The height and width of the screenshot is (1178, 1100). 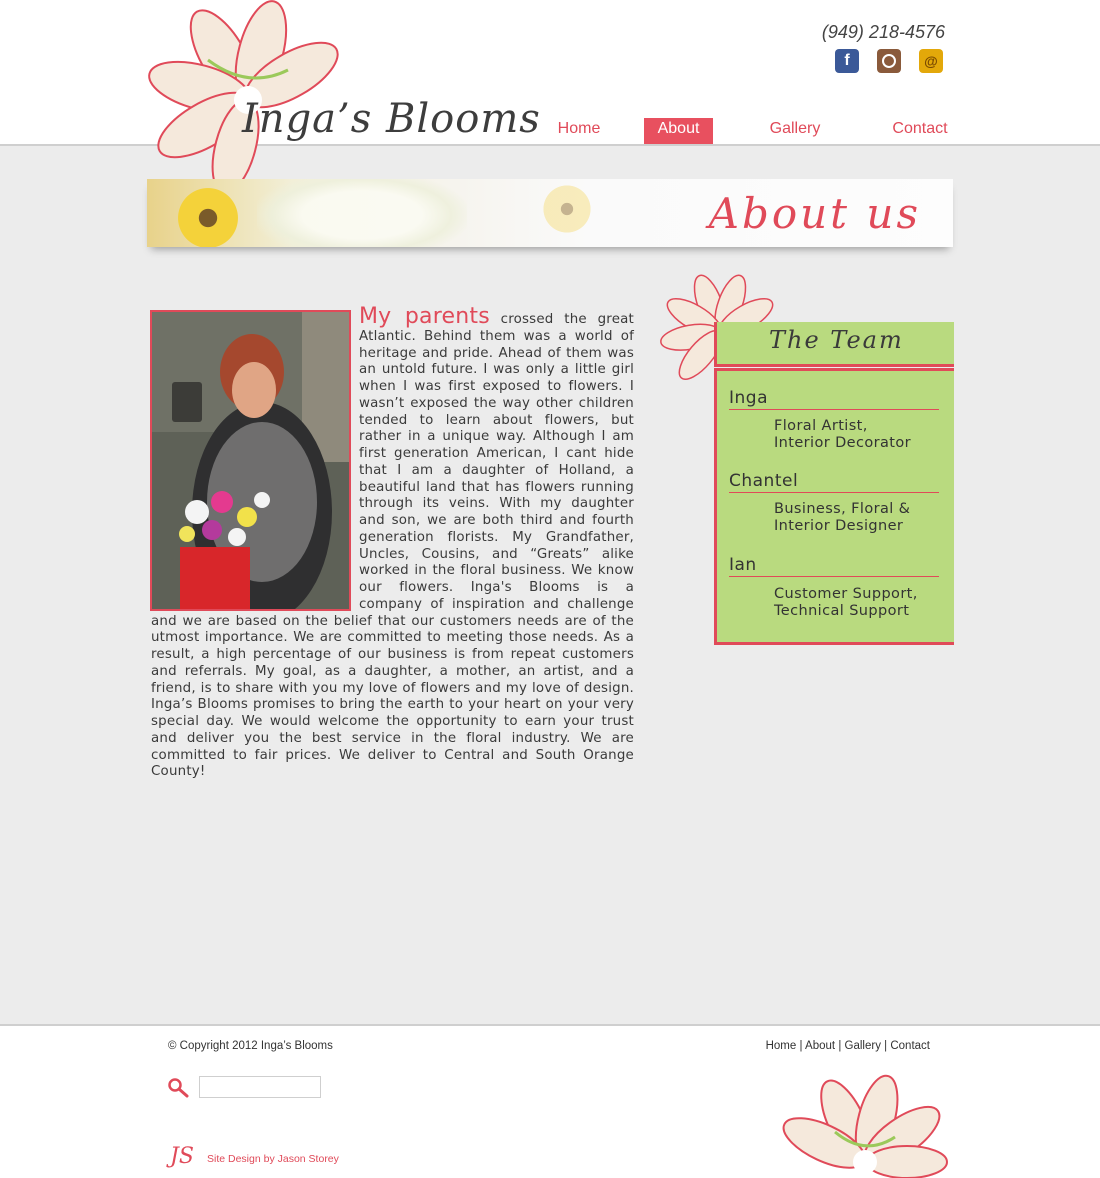 I want to click on role-line: Business, Floral &, so click(x=842, y=509).